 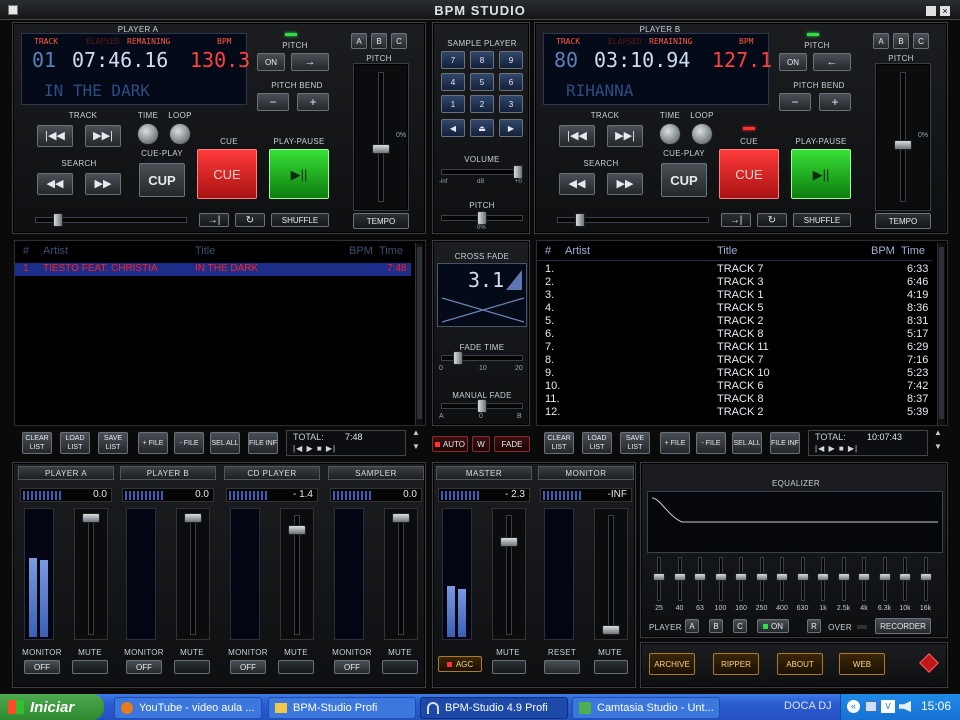 What do you see at coordinates (511, 82) in the screenshot?
I see `sample-key-6: 6` at bounding box center [511, 82].